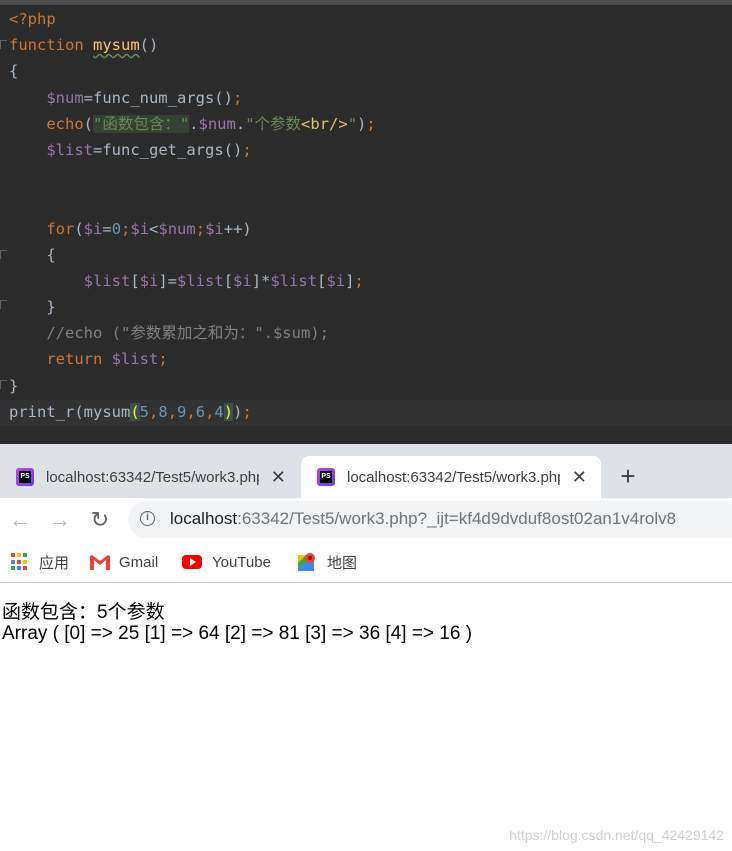 Image resolution: width=732 pixels, height=851 pixels. I want to click on code-token: ++), so click(237, 228).